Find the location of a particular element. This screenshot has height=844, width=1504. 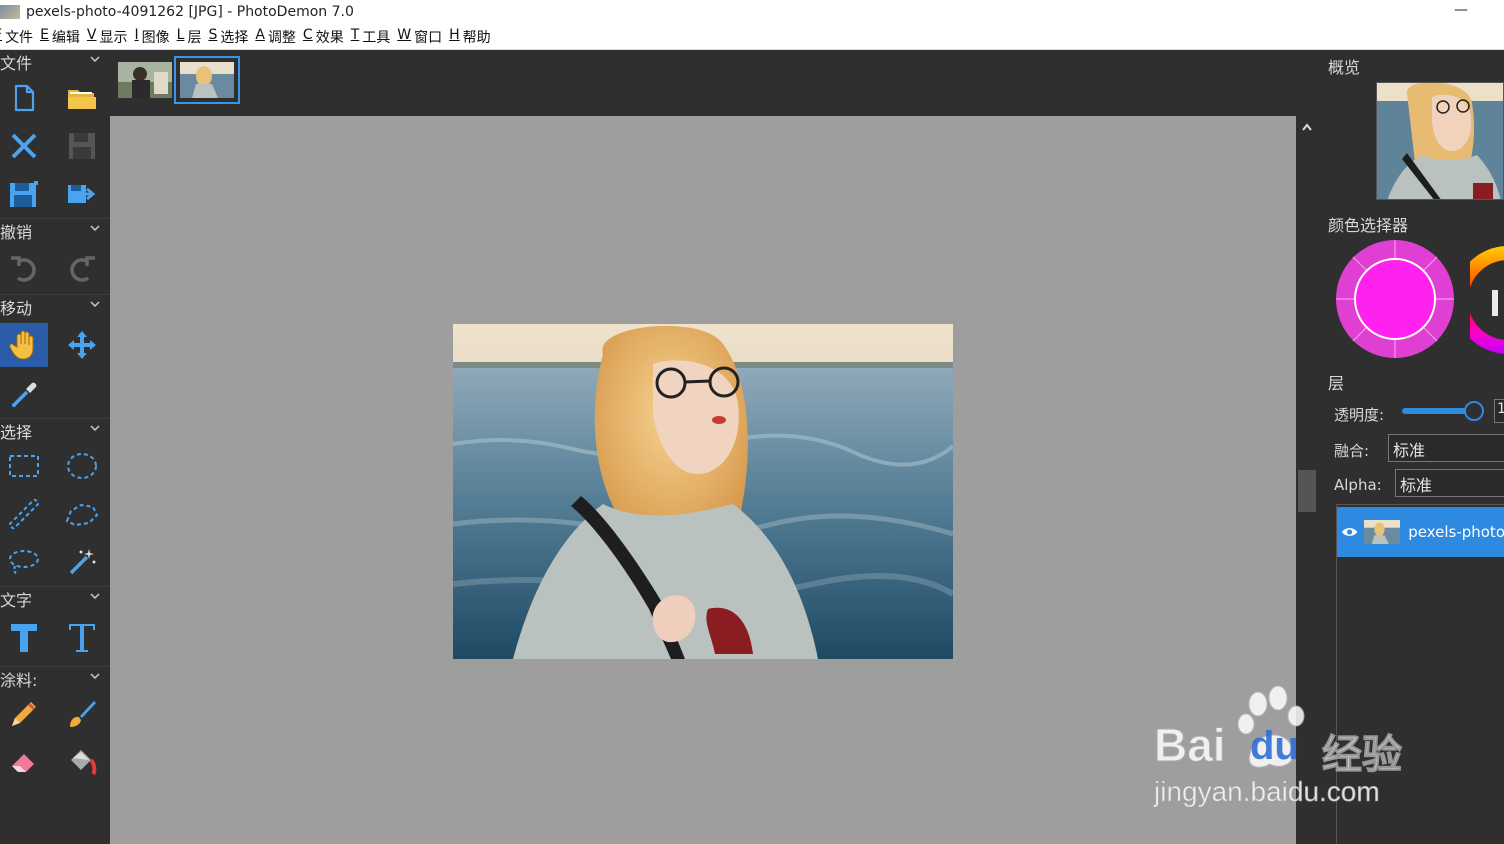

eye-icon is located at coordinates (1349, 532).